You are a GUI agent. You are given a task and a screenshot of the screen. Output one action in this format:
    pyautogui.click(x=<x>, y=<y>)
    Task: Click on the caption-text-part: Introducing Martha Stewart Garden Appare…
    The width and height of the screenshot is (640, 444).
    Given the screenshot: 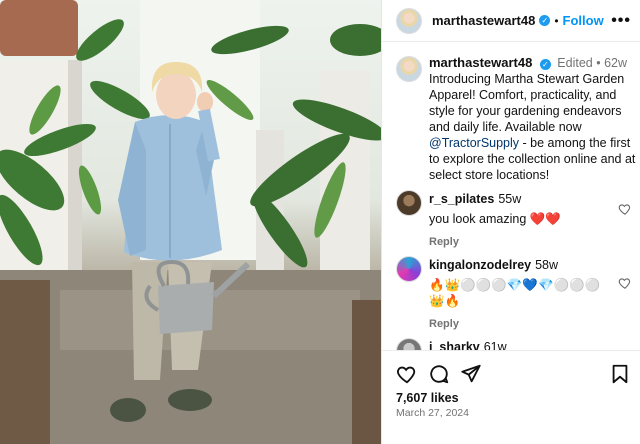 What is the action you would take?
    pyautogui.click(x=527, y=103)
    